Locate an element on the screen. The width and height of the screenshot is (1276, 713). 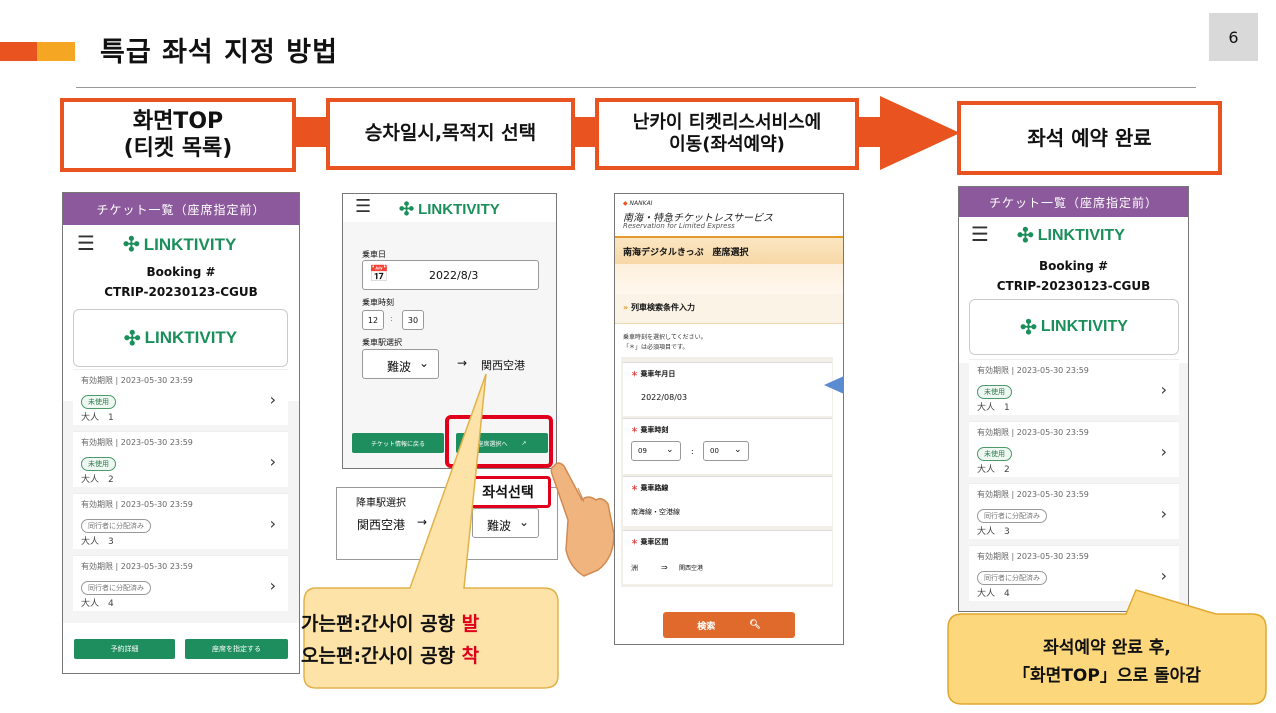
nankai-page-title: 南海デジタルきっぷ 座席選択 is located at coordinates (686, 253).